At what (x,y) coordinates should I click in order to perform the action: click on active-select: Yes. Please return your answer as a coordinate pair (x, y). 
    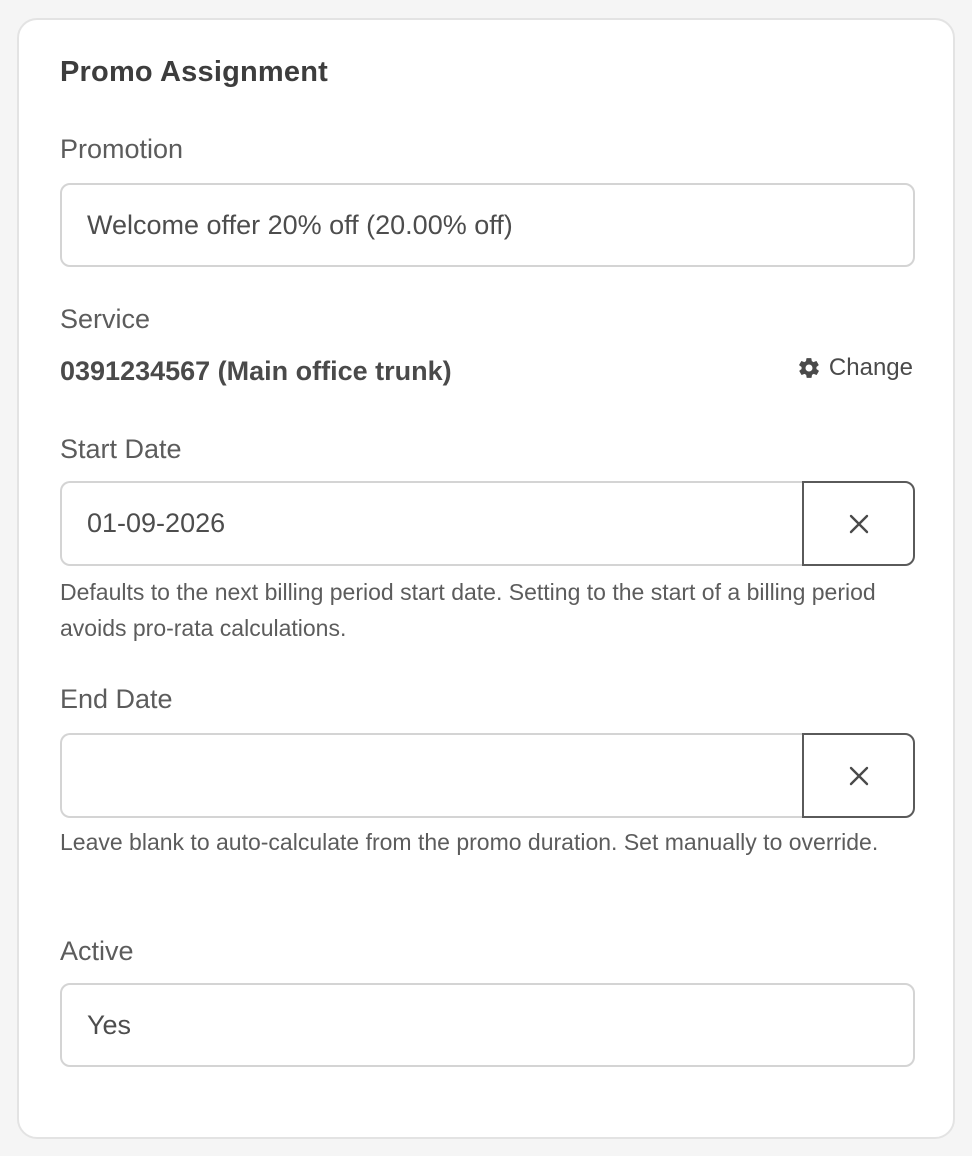
    Looking at the image, I should click on (487, 1025).